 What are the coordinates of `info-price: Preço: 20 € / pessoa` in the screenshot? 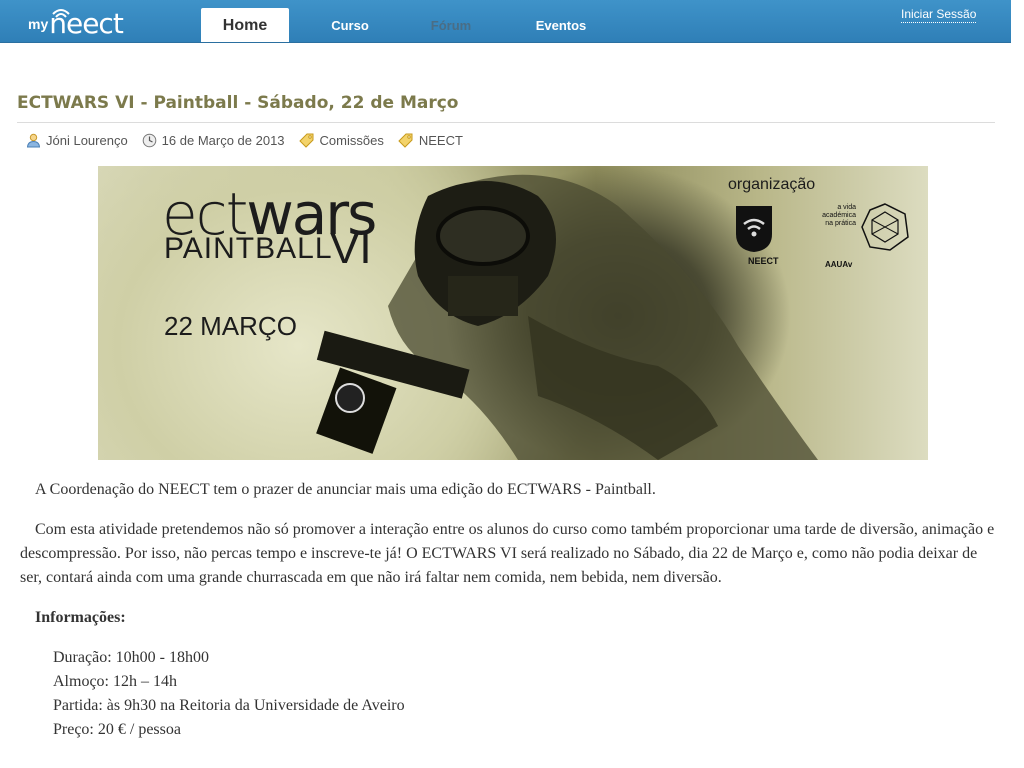 It's located at (117, 729).